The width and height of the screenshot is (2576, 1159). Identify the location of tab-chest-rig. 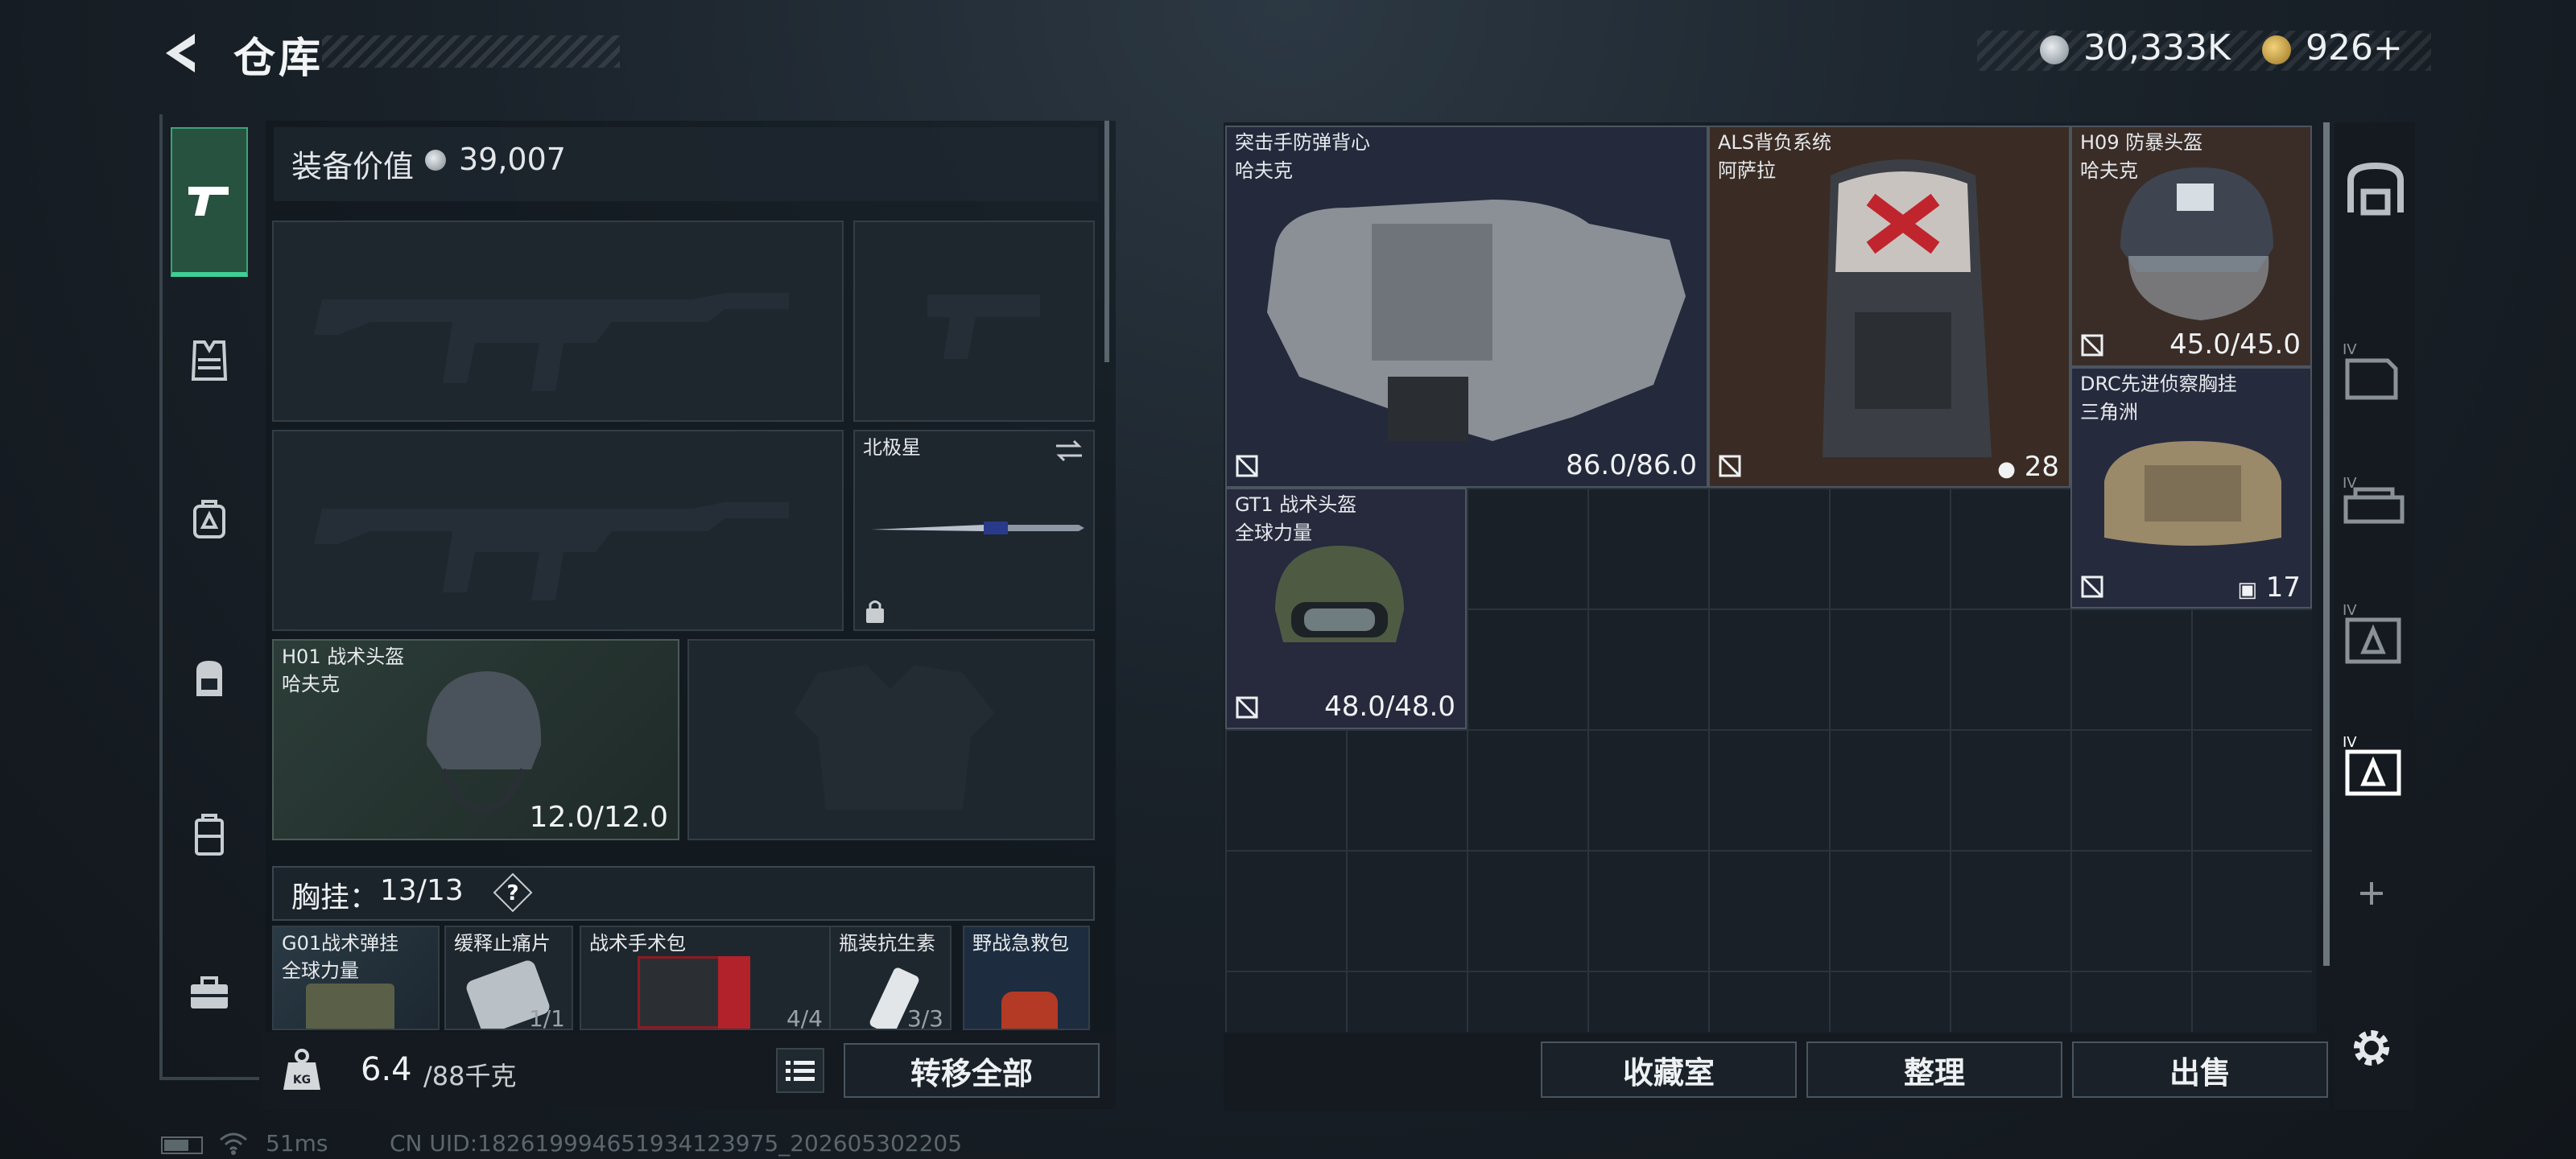
(209, 360).